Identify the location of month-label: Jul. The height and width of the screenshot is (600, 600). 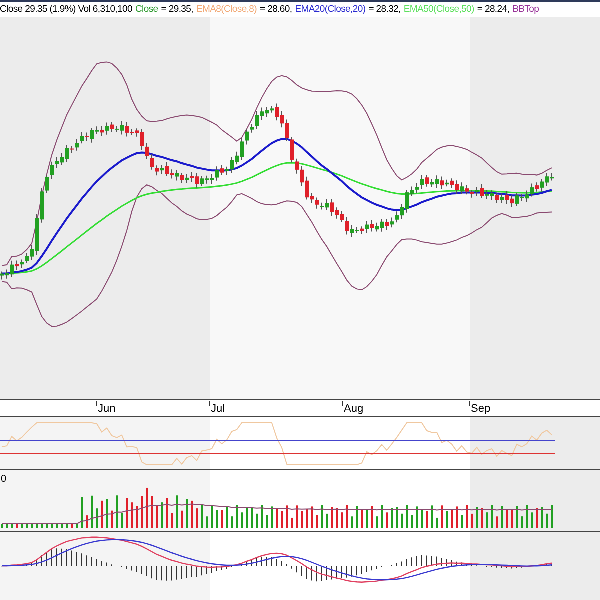
(218, 409).